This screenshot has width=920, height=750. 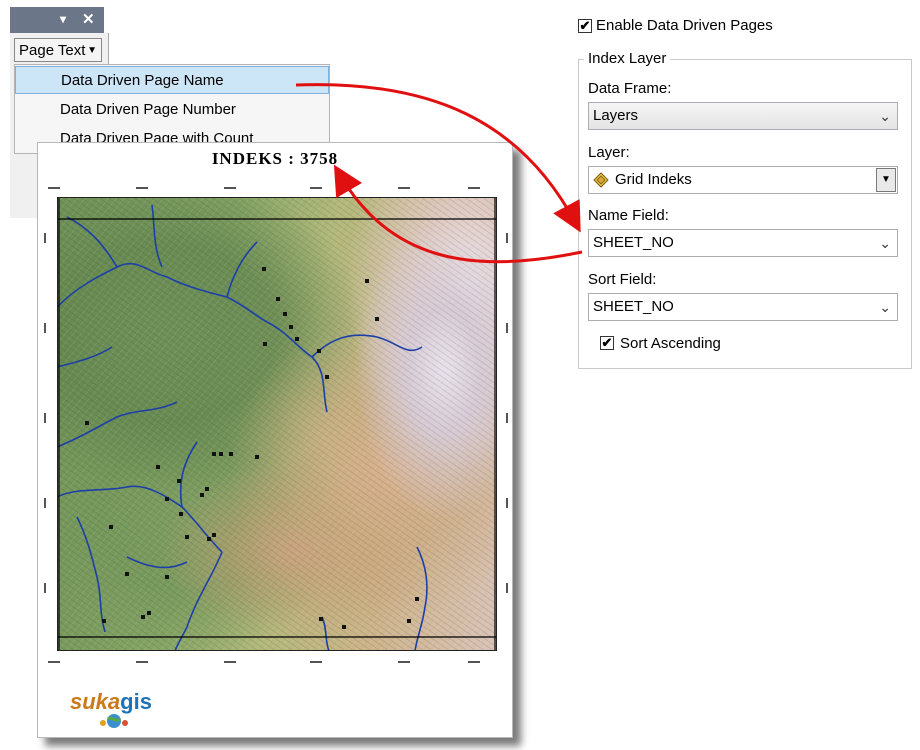 What do you see at coordinates (886, 180) in the screenshot?
I see `dropdown-arrow-icon: ▼` at bounding box center [886, 180].